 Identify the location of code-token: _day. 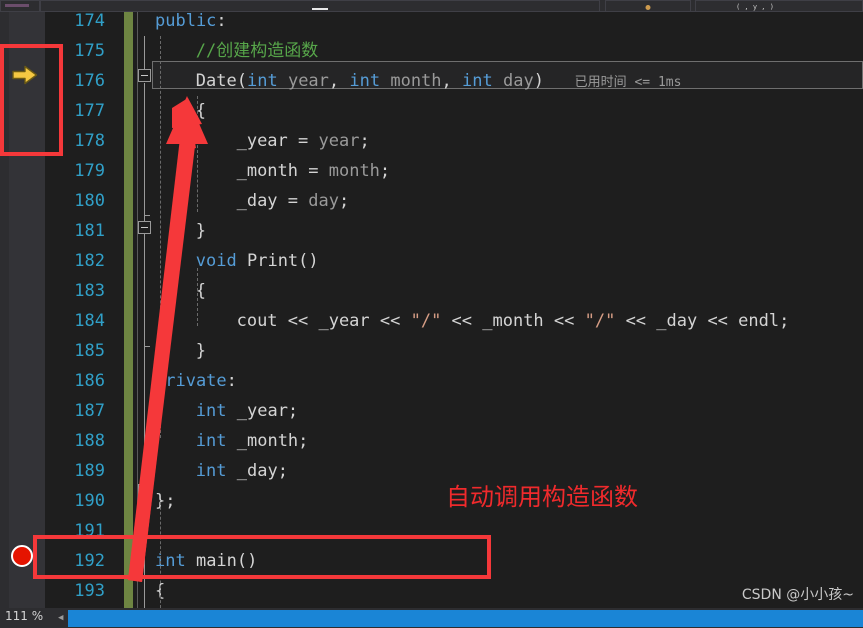
(257, 201).